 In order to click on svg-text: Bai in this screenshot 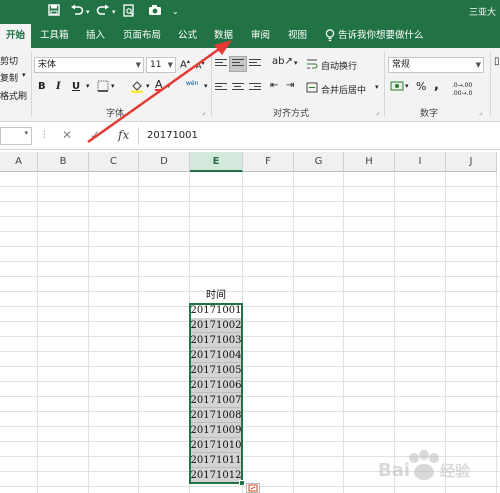, I will do `click(394, 470)`.